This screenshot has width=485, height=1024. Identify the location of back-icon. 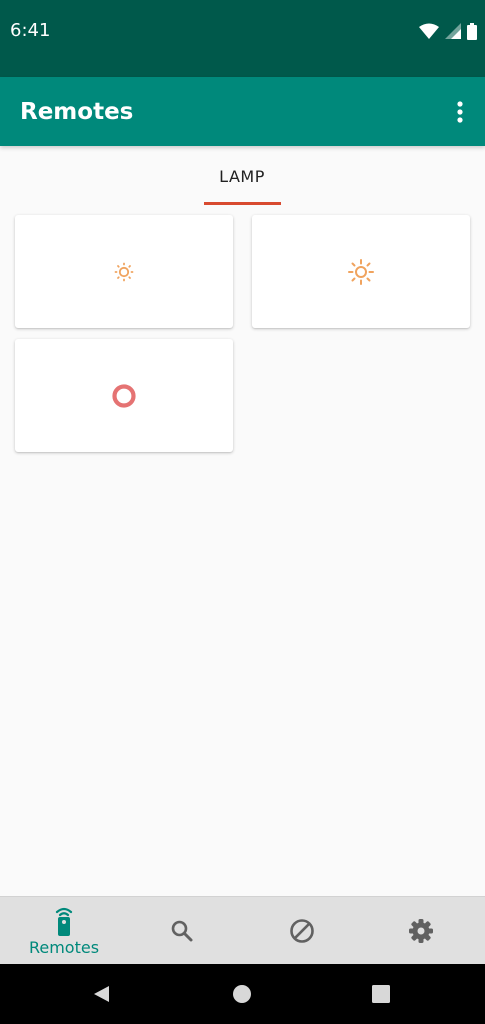
(101, 994).